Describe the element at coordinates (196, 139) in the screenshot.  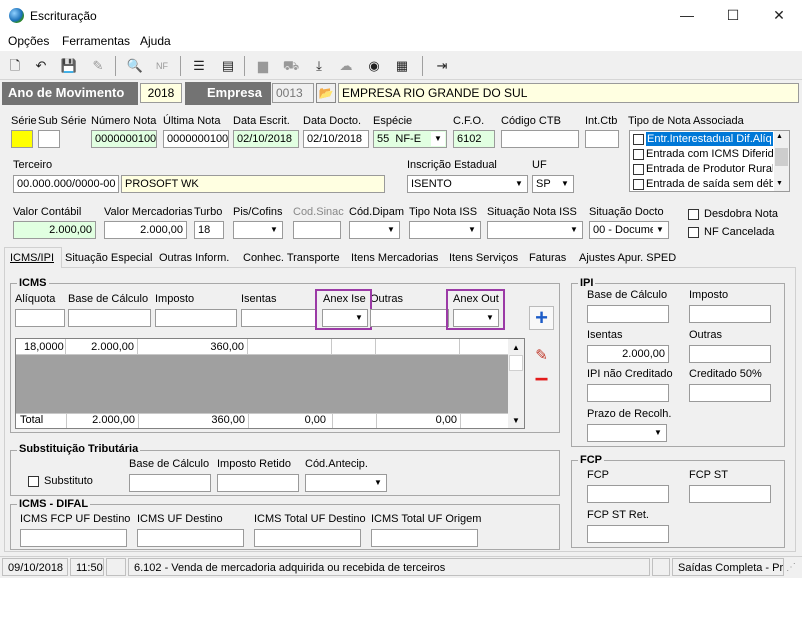
I see `ultima-nota-field: 0000000100` at that location.